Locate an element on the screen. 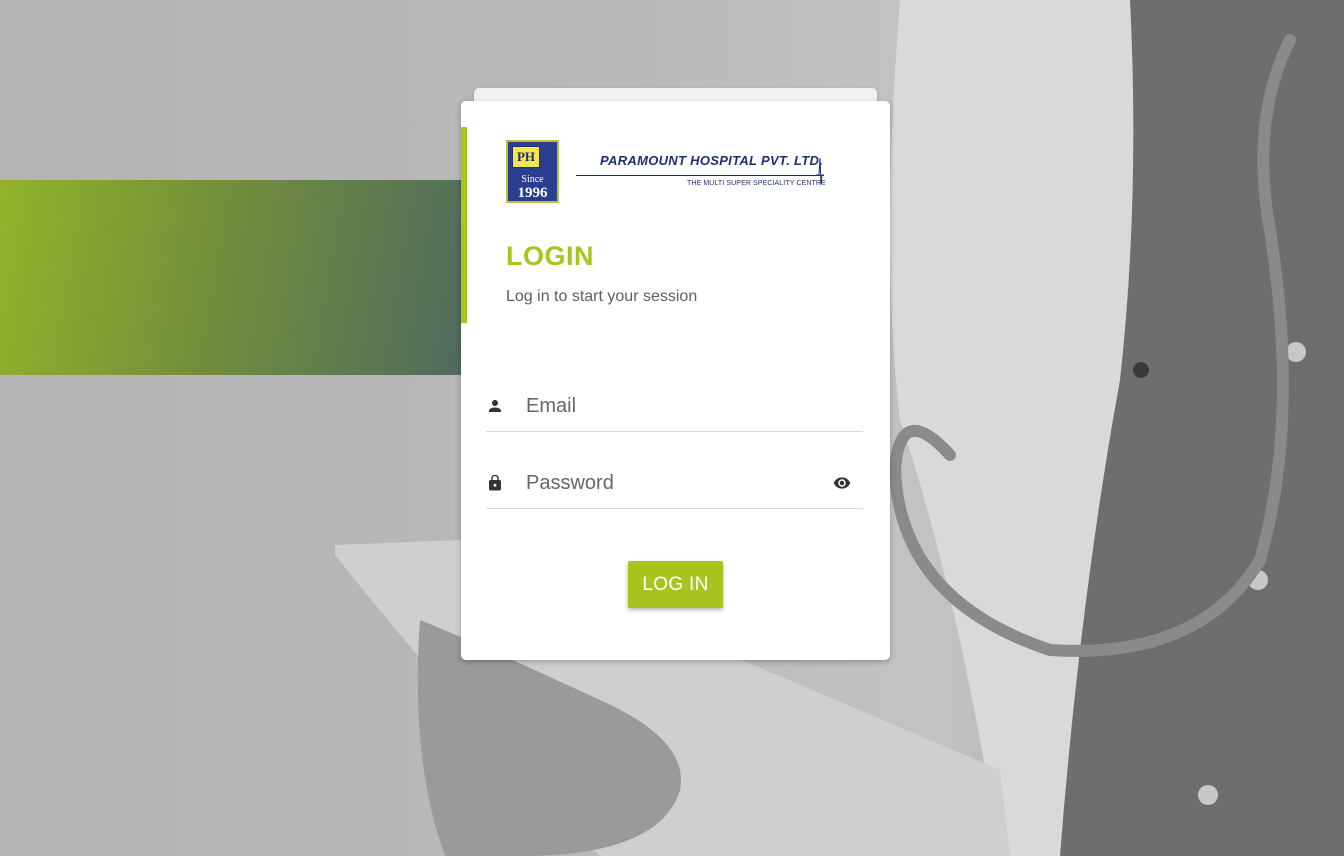 This screenshot has width=1344, height=856. accent-band is located at coordinates (231, 277).